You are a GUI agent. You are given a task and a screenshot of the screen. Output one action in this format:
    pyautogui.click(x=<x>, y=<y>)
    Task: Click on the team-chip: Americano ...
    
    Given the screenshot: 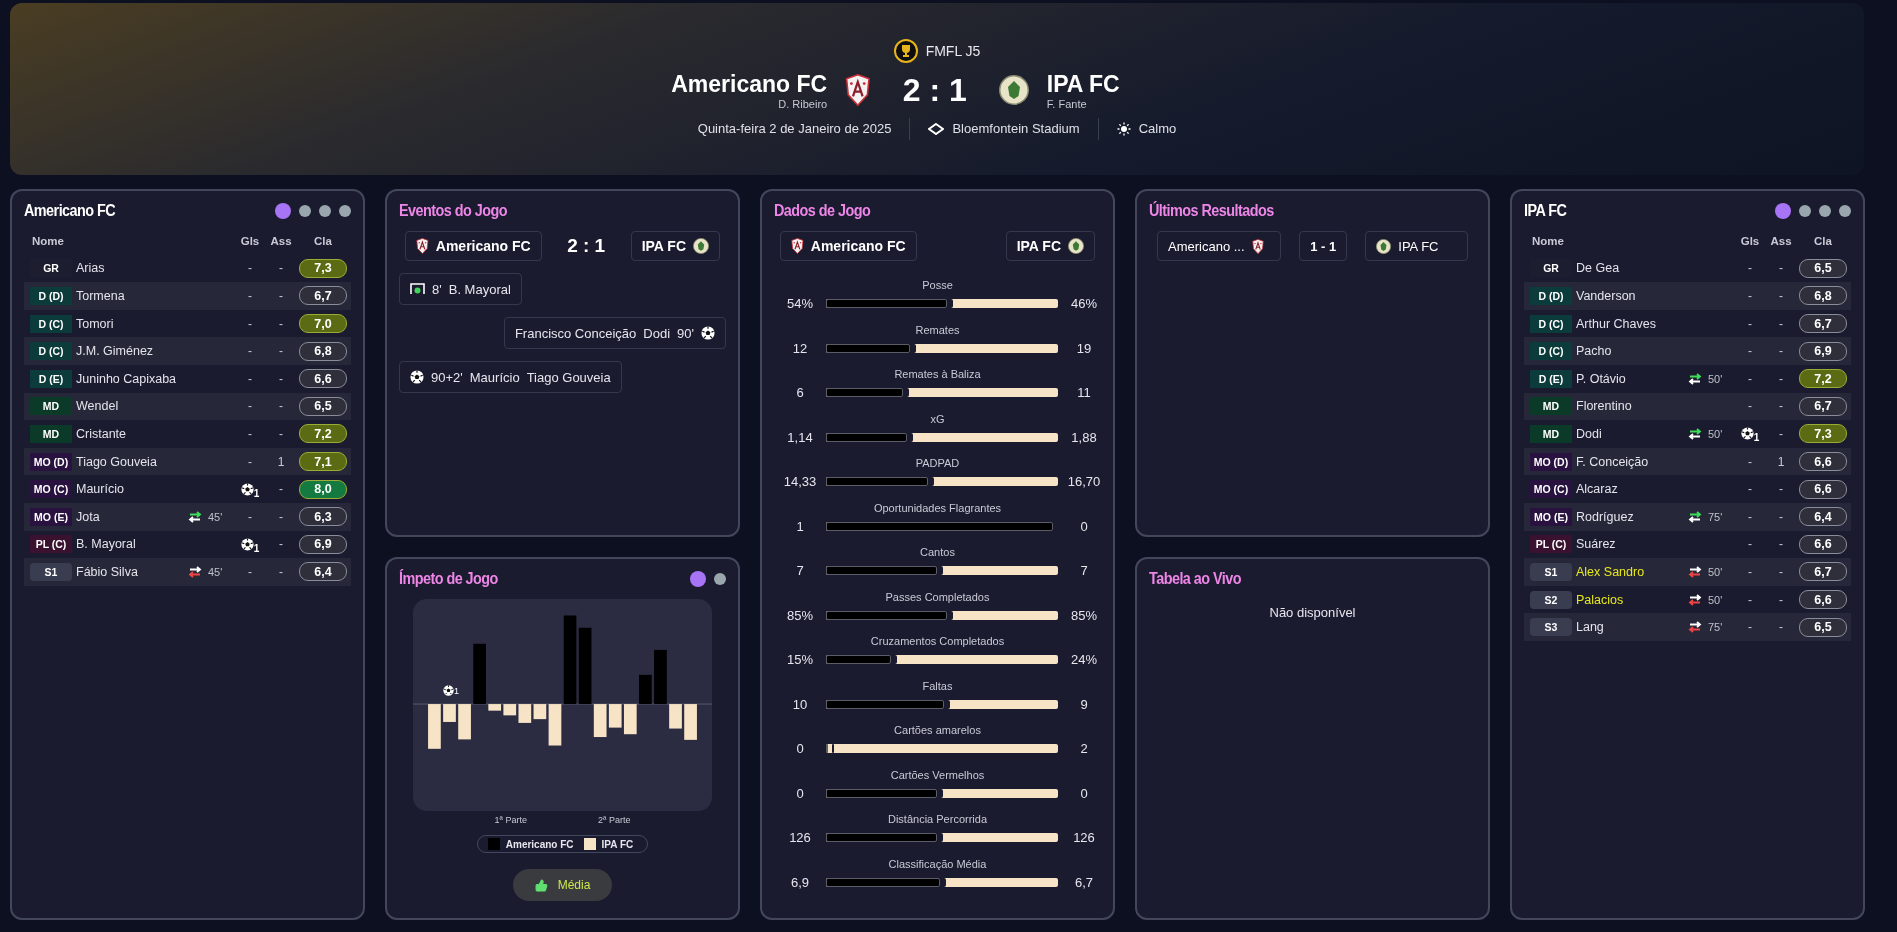 What is the action you would take?
    pyautogui.click(x=1219, y=246)
    